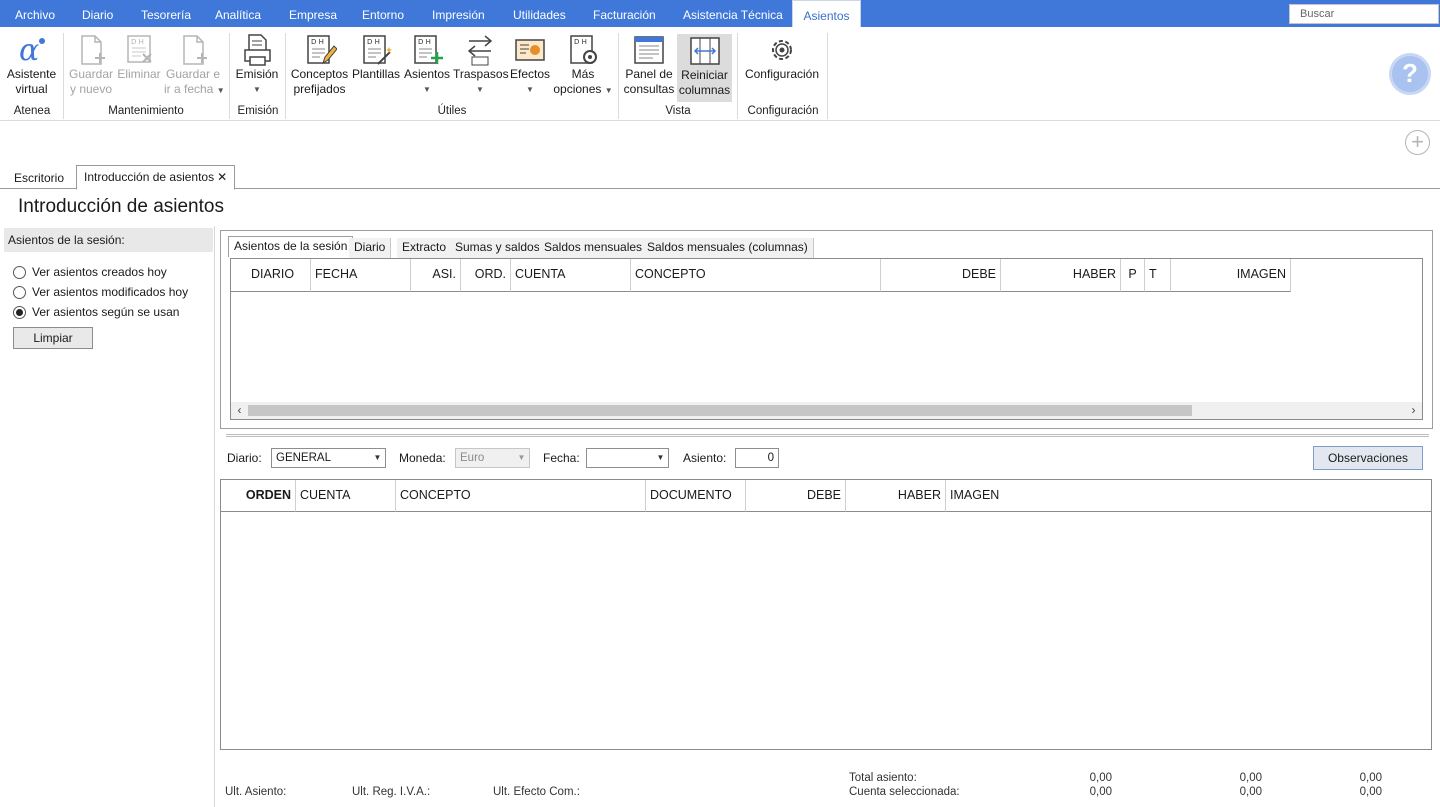 The height and width of the screenshot is (807, 1440). Describe the element at coordinates (486, 275) in the screenshot. I see `col-ord: ORD.` at that location.